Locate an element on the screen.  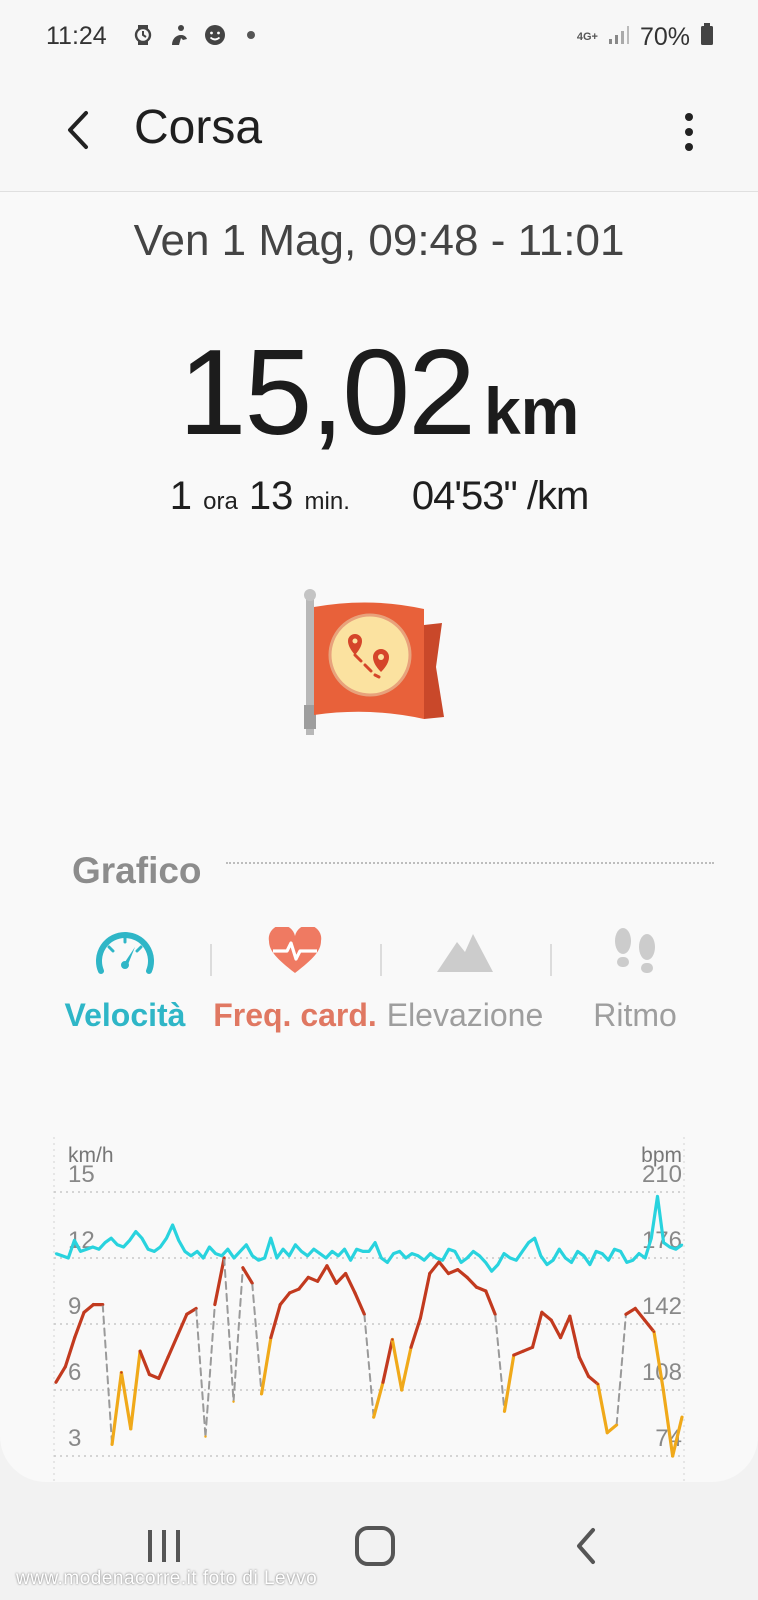
distance-unit: km is located at coordinates (531, 411).